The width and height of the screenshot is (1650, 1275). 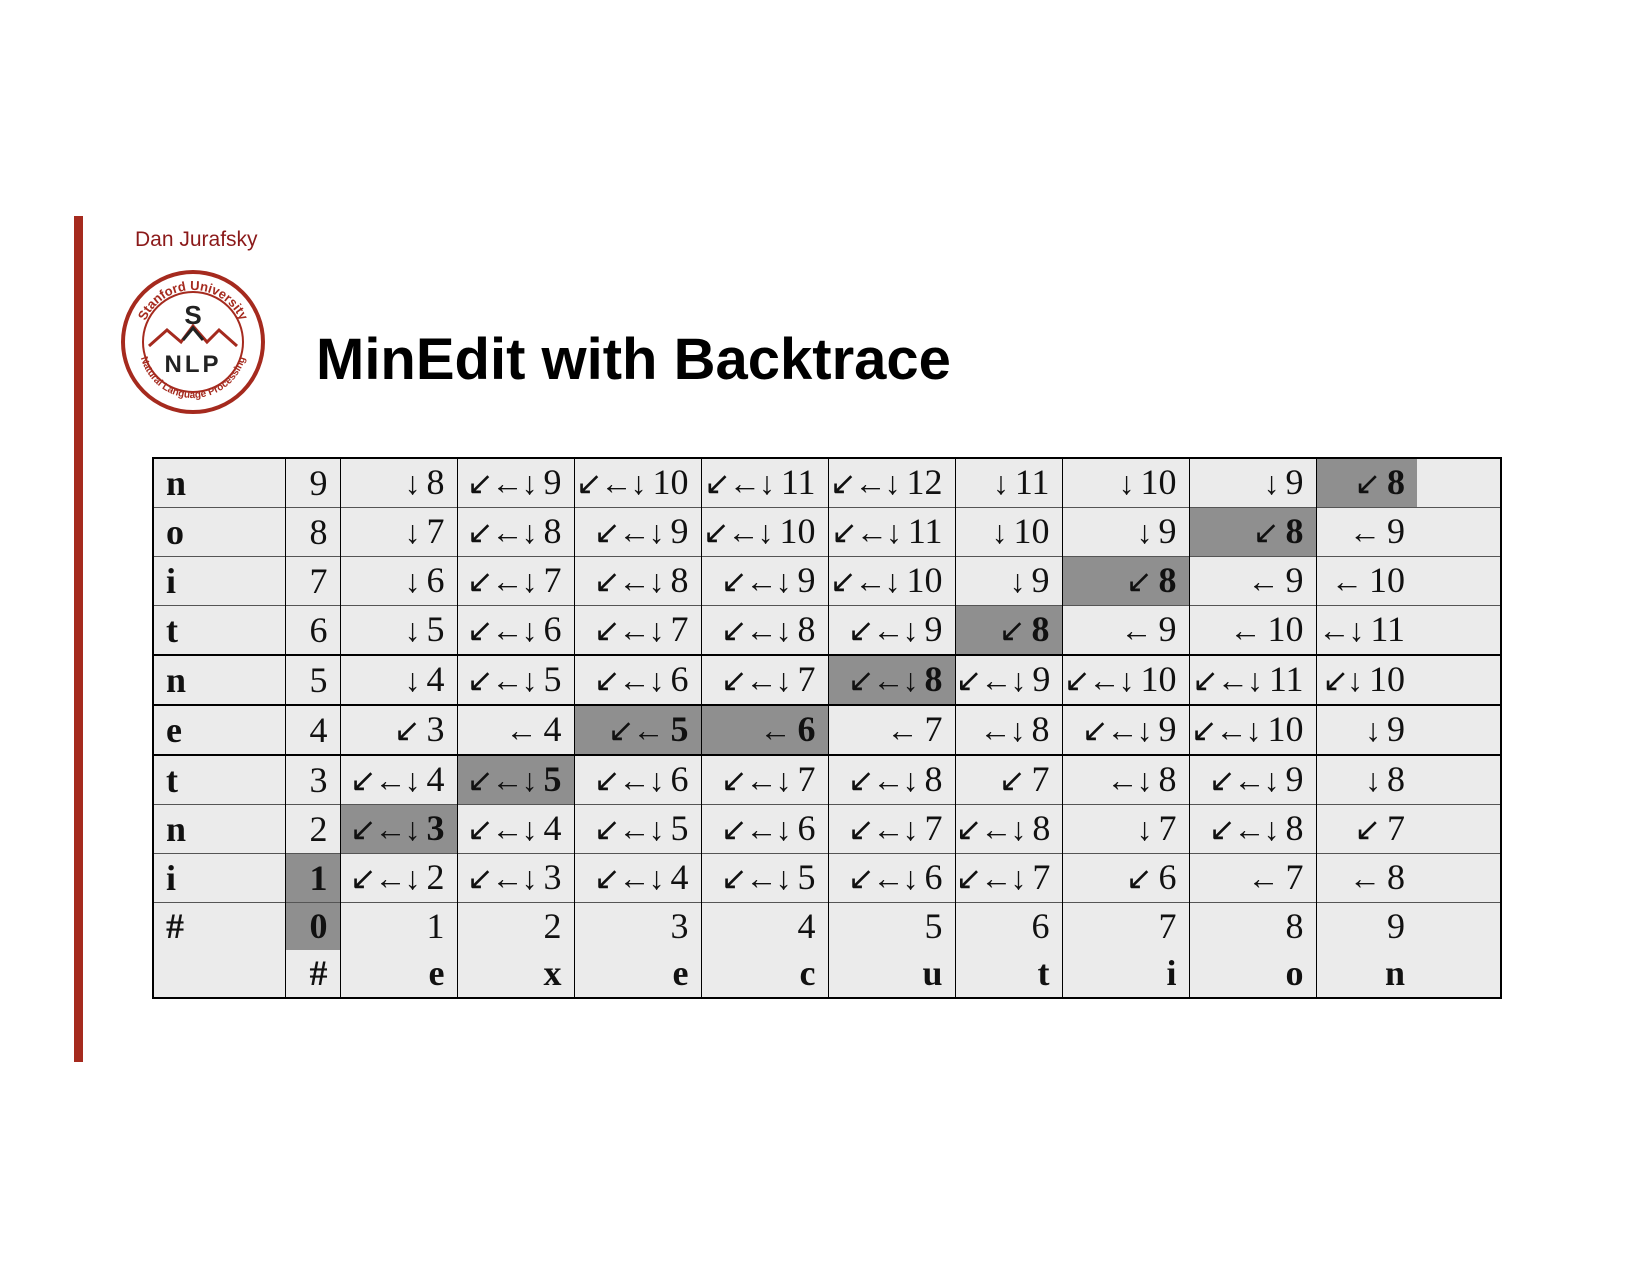 I want to click on table-cell: ←↓ 8, so click(x=1008, y=729).